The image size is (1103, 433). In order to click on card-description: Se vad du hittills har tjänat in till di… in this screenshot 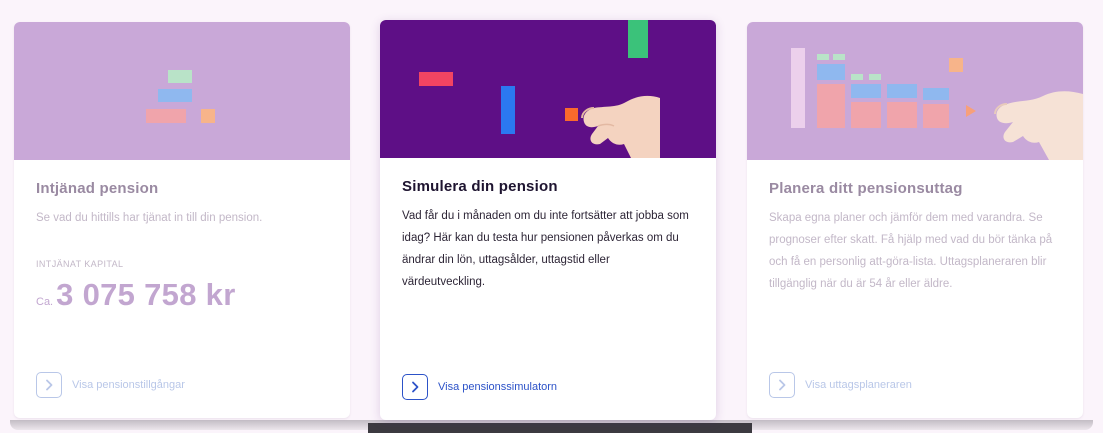, I will do `click(149, 218)`.